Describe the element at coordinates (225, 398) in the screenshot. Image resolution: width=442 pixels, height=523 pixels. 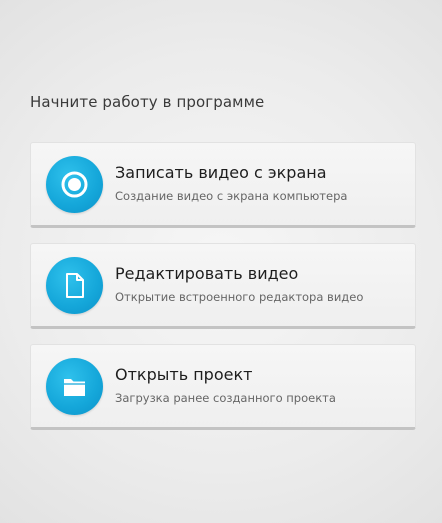
I see `open-project-subtitle: Загрузка ранее созданного проекта` at that location.